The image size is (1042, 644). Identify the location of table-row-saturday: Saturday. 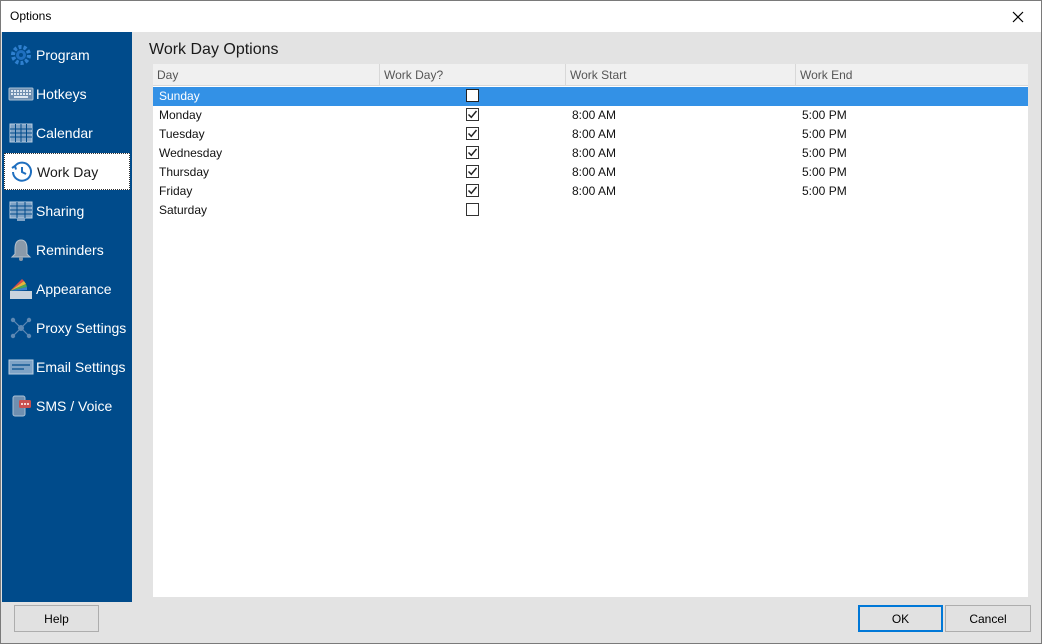
(590, 210).